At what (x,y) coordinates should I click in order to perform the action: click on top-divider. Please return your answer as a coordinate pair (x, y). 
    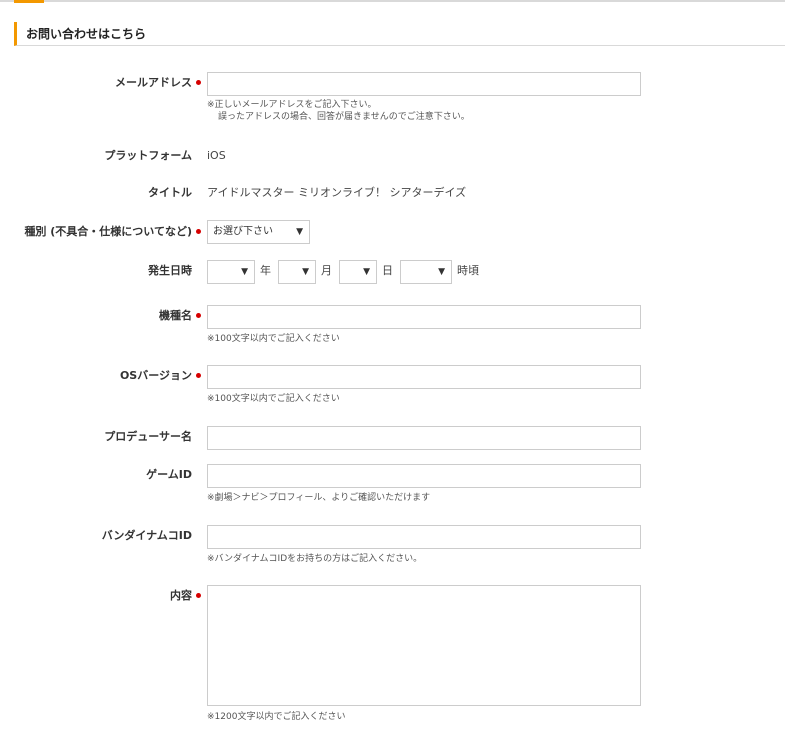
    Looking at the image, I should click on (392, 1).